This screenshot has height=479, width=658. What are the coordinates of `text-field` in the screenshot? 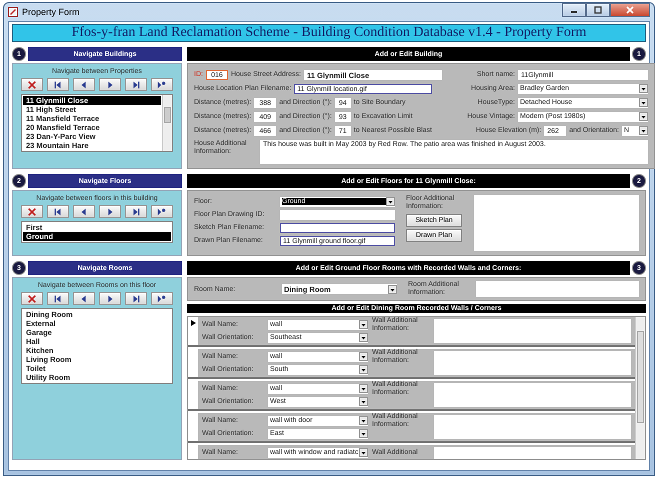 It's located at (337, 227).